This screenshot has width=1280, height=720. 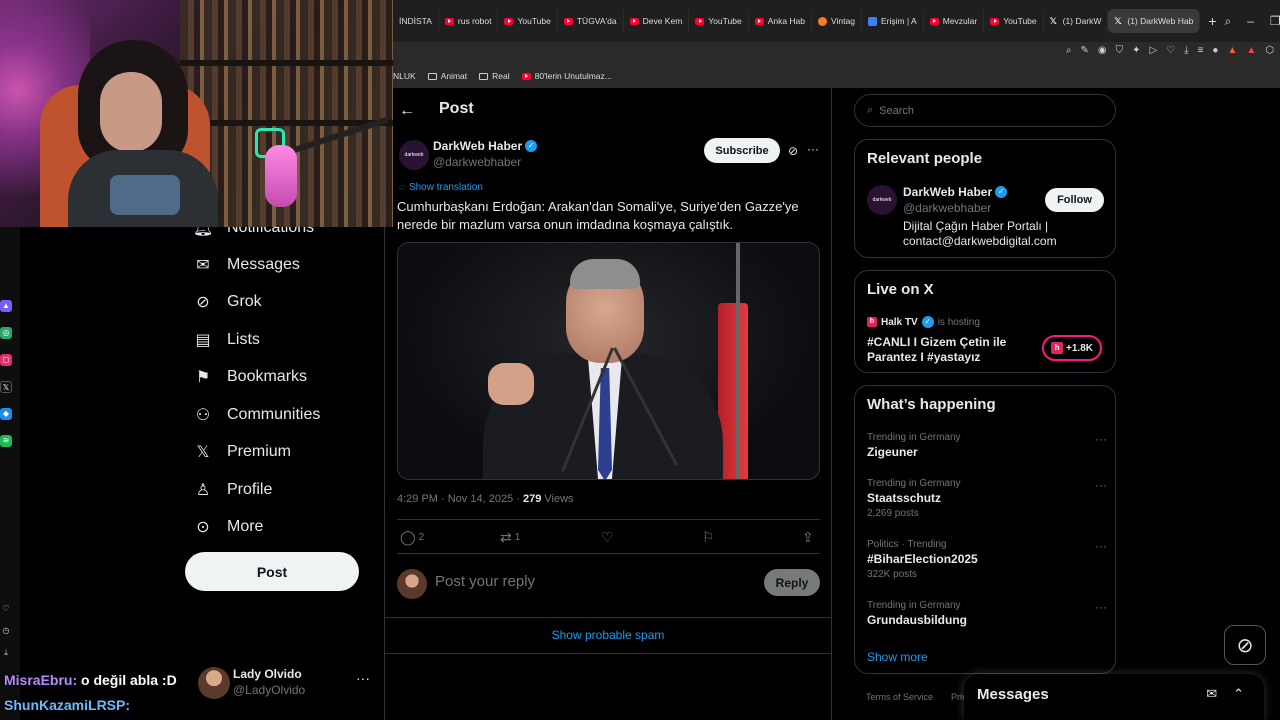 What do you see at coordinates (6, 608) in the screenshot?
I see `heart-outline-icon: ♡` at bounding box center [6, 608].